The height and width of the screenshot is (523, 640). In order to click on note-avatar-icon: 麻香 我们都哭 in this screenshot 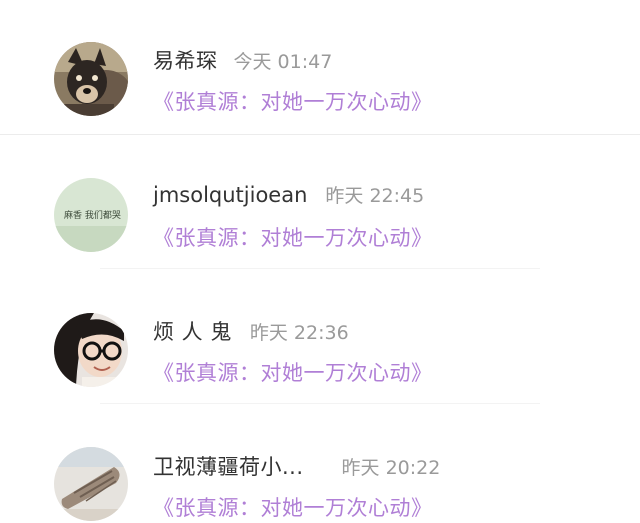, I will do `click(91, 215)`.